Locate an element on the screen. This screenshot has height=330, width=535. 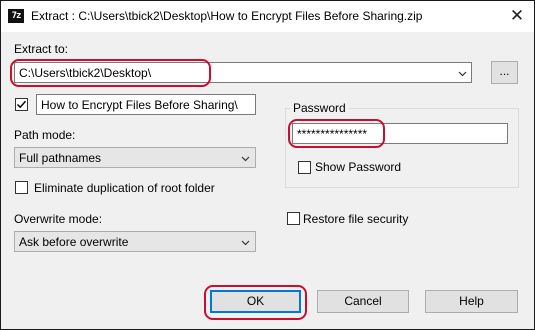
ok-button: OK is located at coordinates (255, 301).